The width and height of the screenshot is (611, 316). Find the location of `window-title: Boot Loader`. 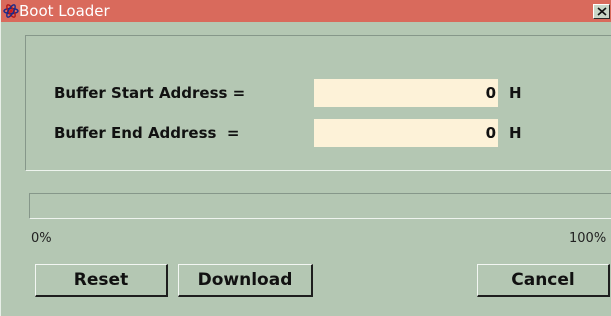

window-title: Boot Loader is located at coordinates (64, 11).